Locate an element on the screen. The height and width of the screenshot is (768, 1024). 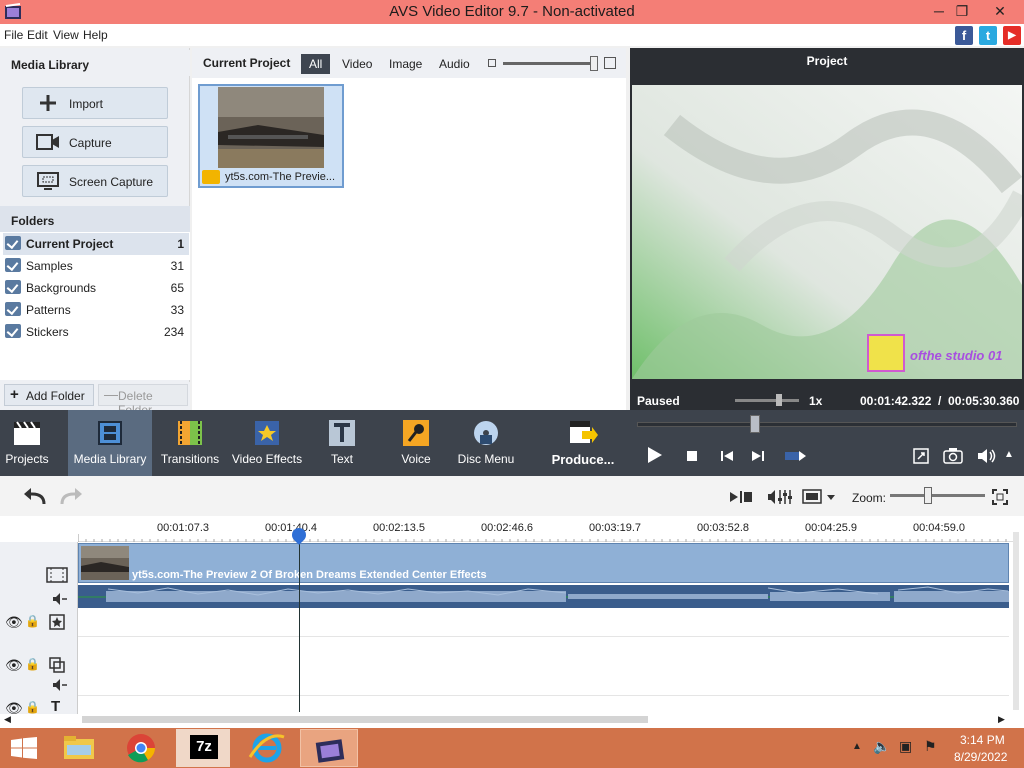
folder-patterns: Patterns 33 is located at coordinates (96, 310).